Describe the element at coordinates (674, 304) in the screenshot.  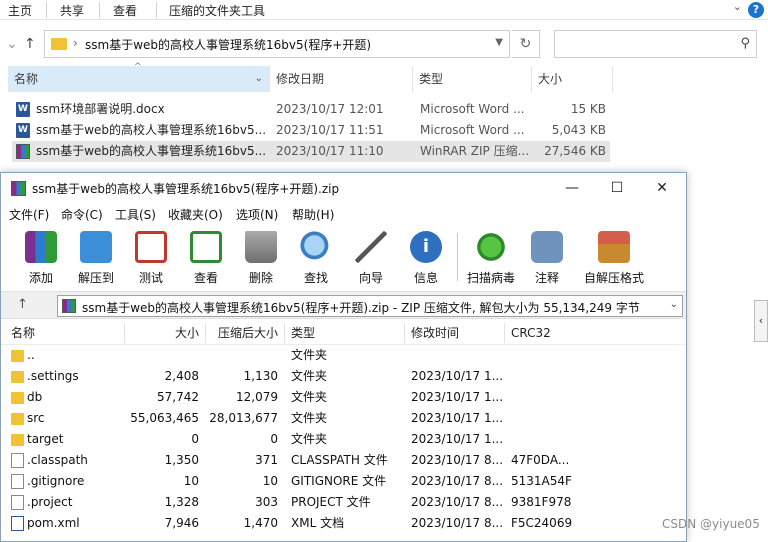
I see `path-dropdown-icon: ⌄` at that location.